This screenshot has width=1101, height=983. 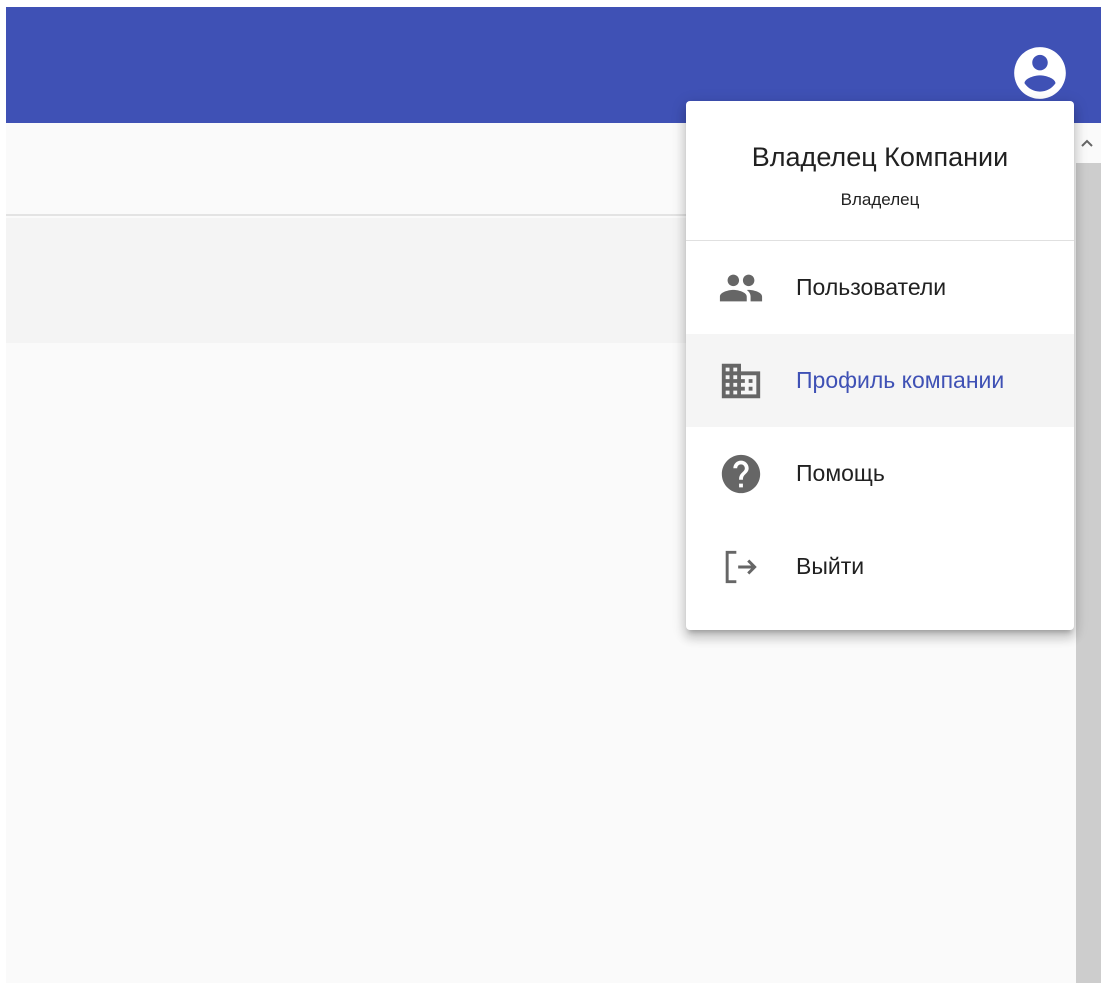 I want to click on account-circle-icon, so click(x=1040, y=73).